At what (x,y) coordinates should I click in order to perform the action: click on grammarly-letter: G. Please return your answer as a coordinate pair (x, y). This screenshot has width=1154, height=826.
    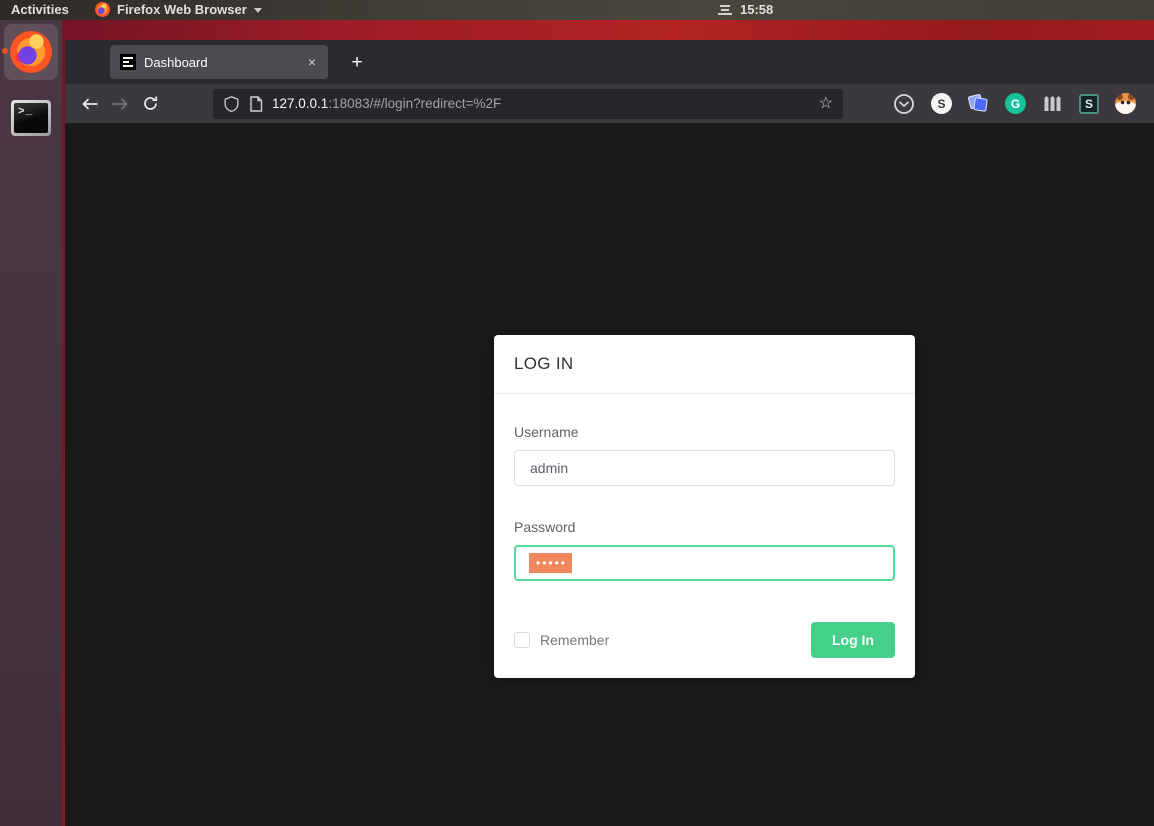
    Looking at the image, I should click on (1015, 103).